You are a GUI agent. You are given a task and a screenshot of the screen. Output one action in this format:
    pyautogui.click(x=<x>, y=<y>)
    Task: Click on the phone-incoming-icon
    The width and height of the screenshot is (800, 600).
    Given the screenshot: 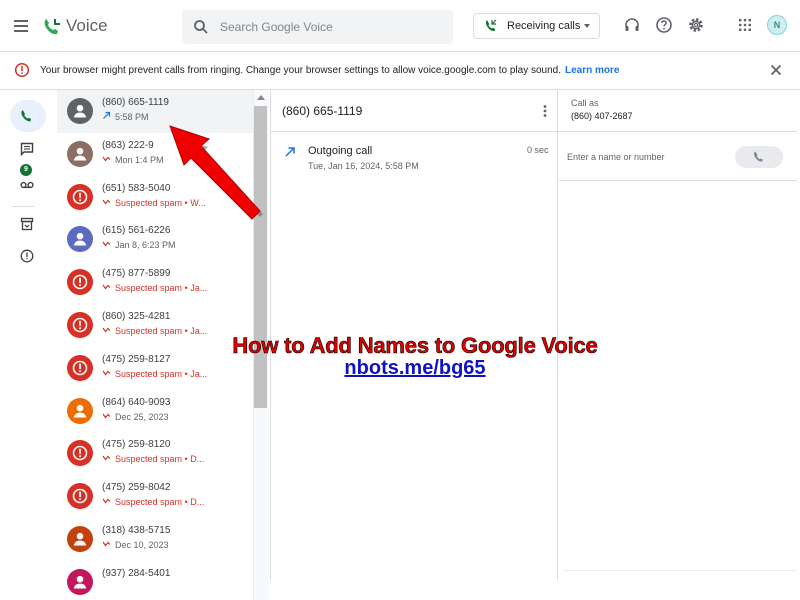 What is the action you would take?
    pyautogui.click(x=491, y=26)
    